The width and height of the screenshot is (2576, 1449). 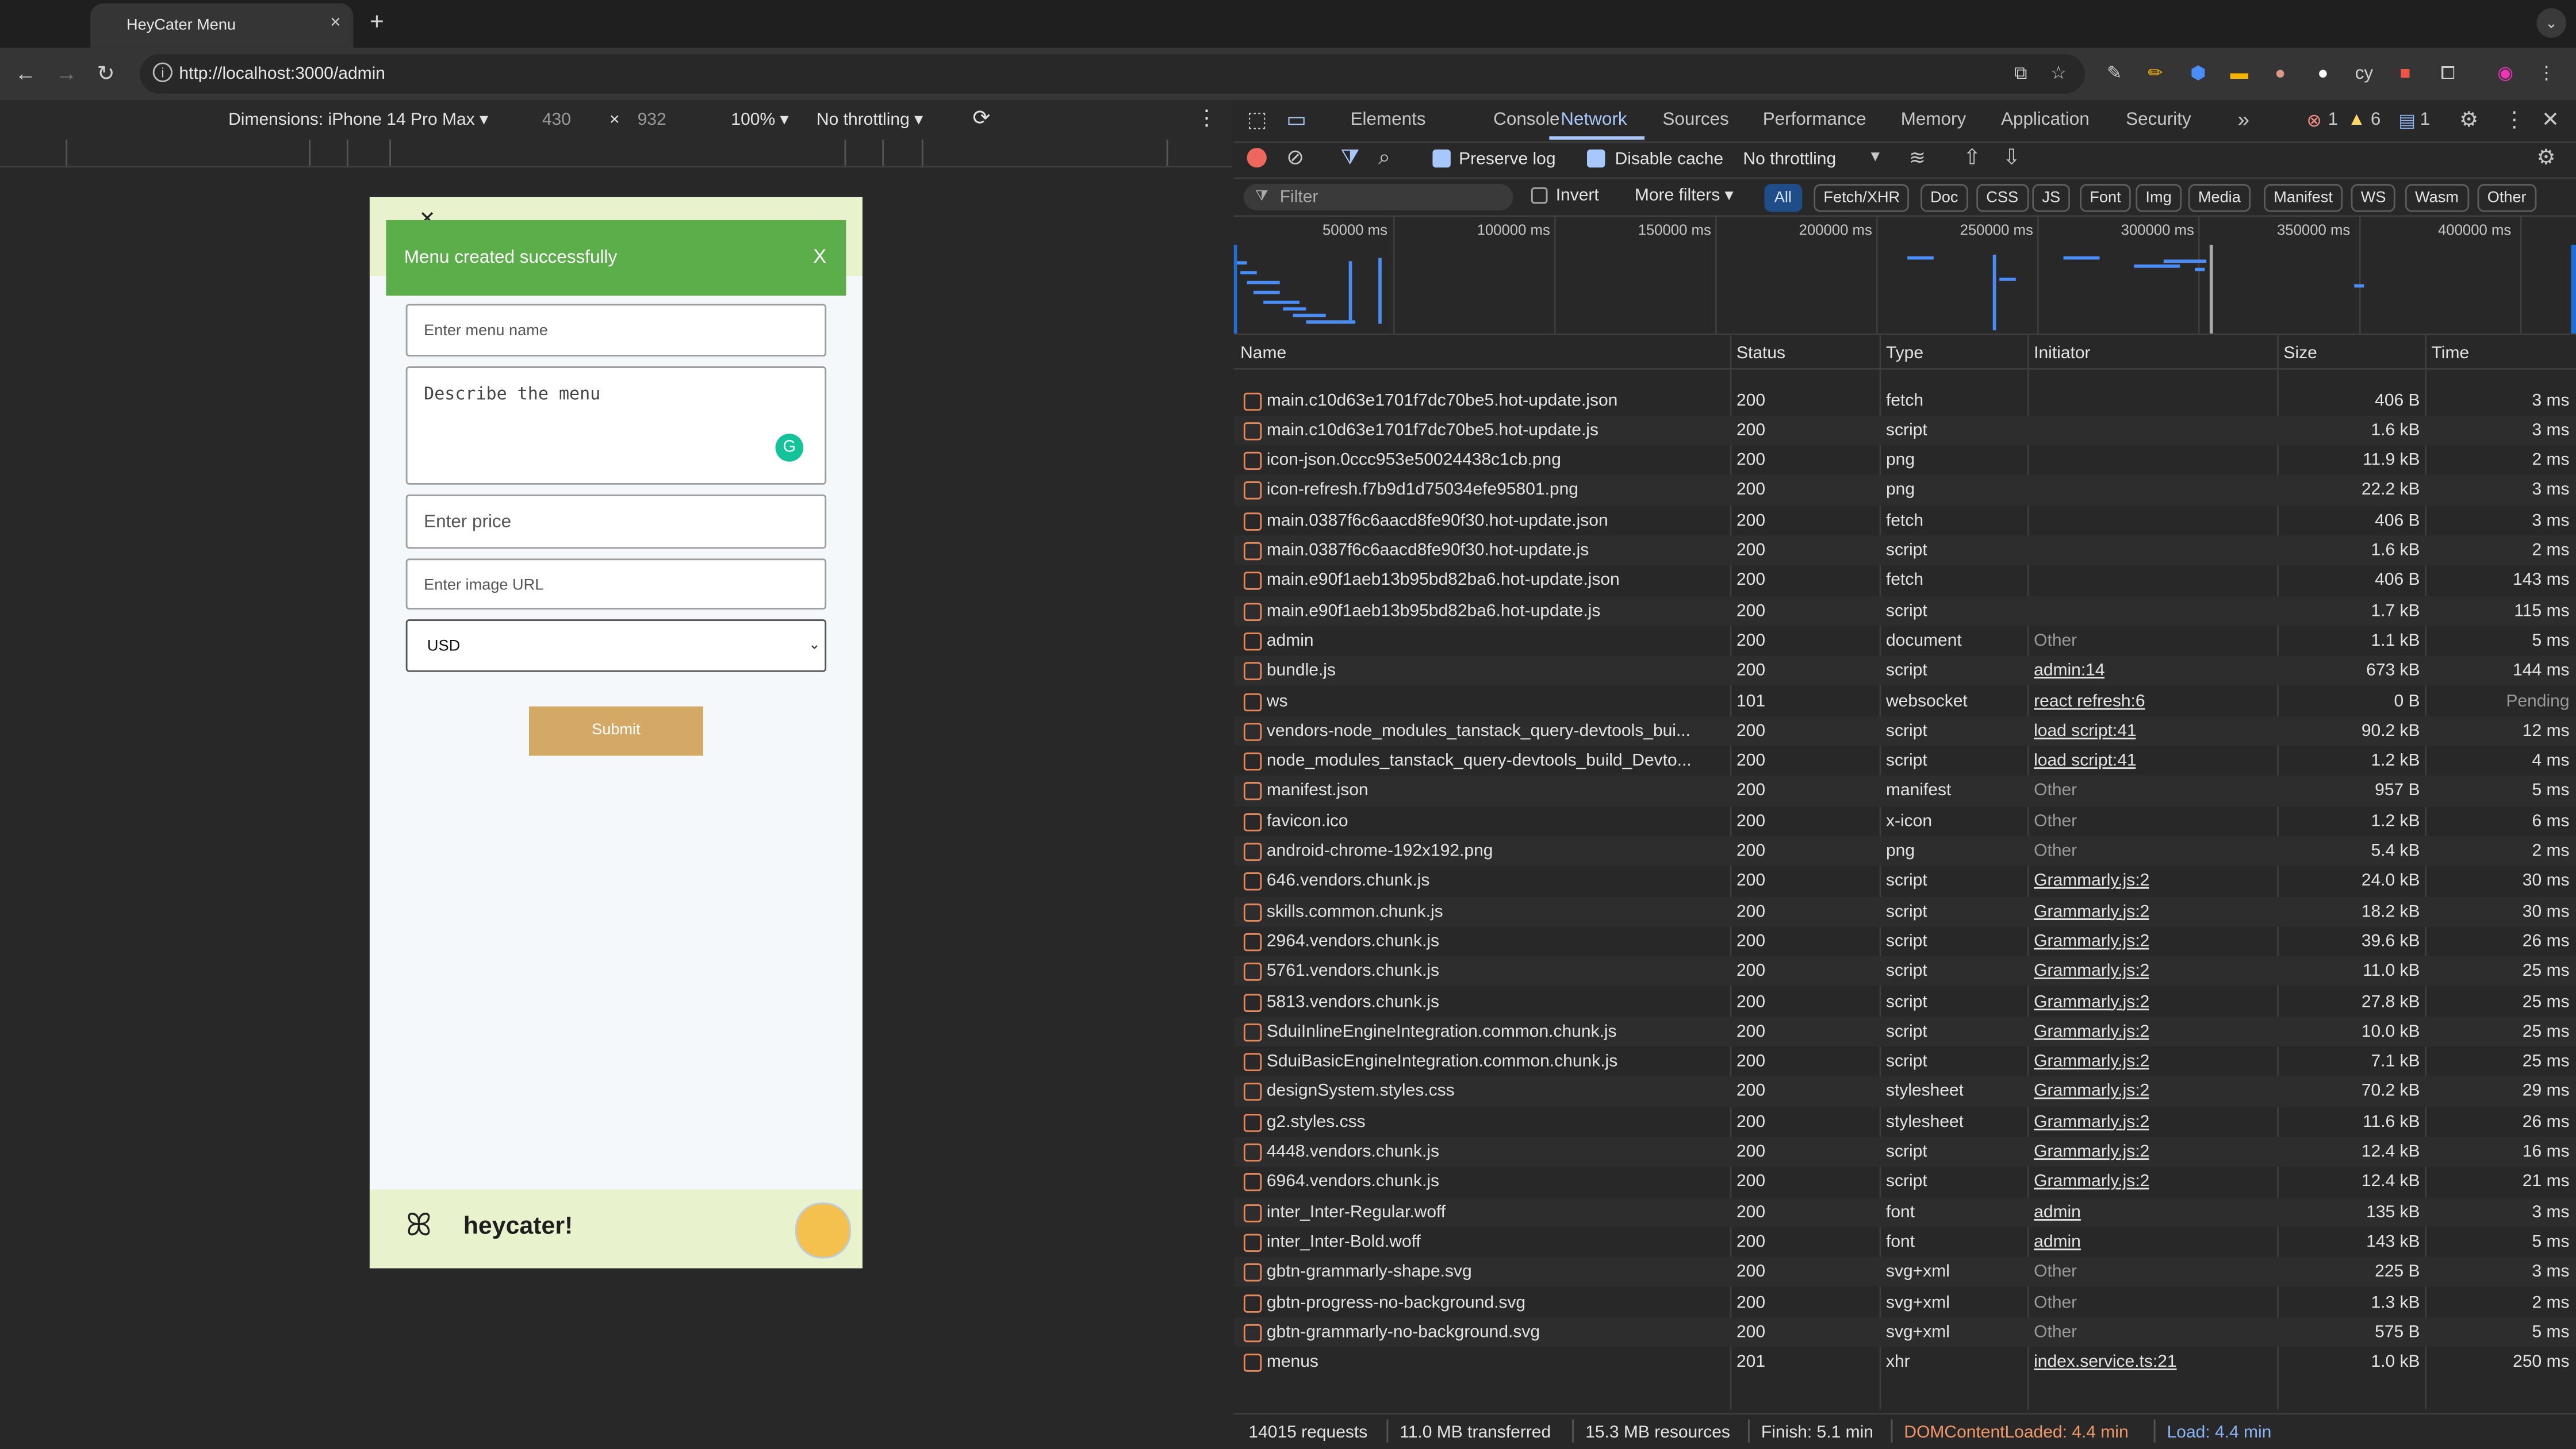 I want to click on col-size: Size, so click(x=2300, y=353).